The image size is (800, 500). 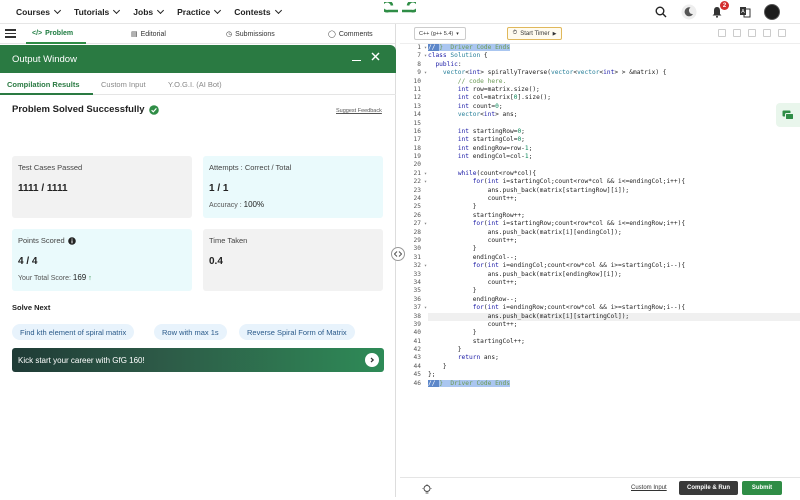 I want to click on hamburger-menu-icon, so click(x=13, y=34).